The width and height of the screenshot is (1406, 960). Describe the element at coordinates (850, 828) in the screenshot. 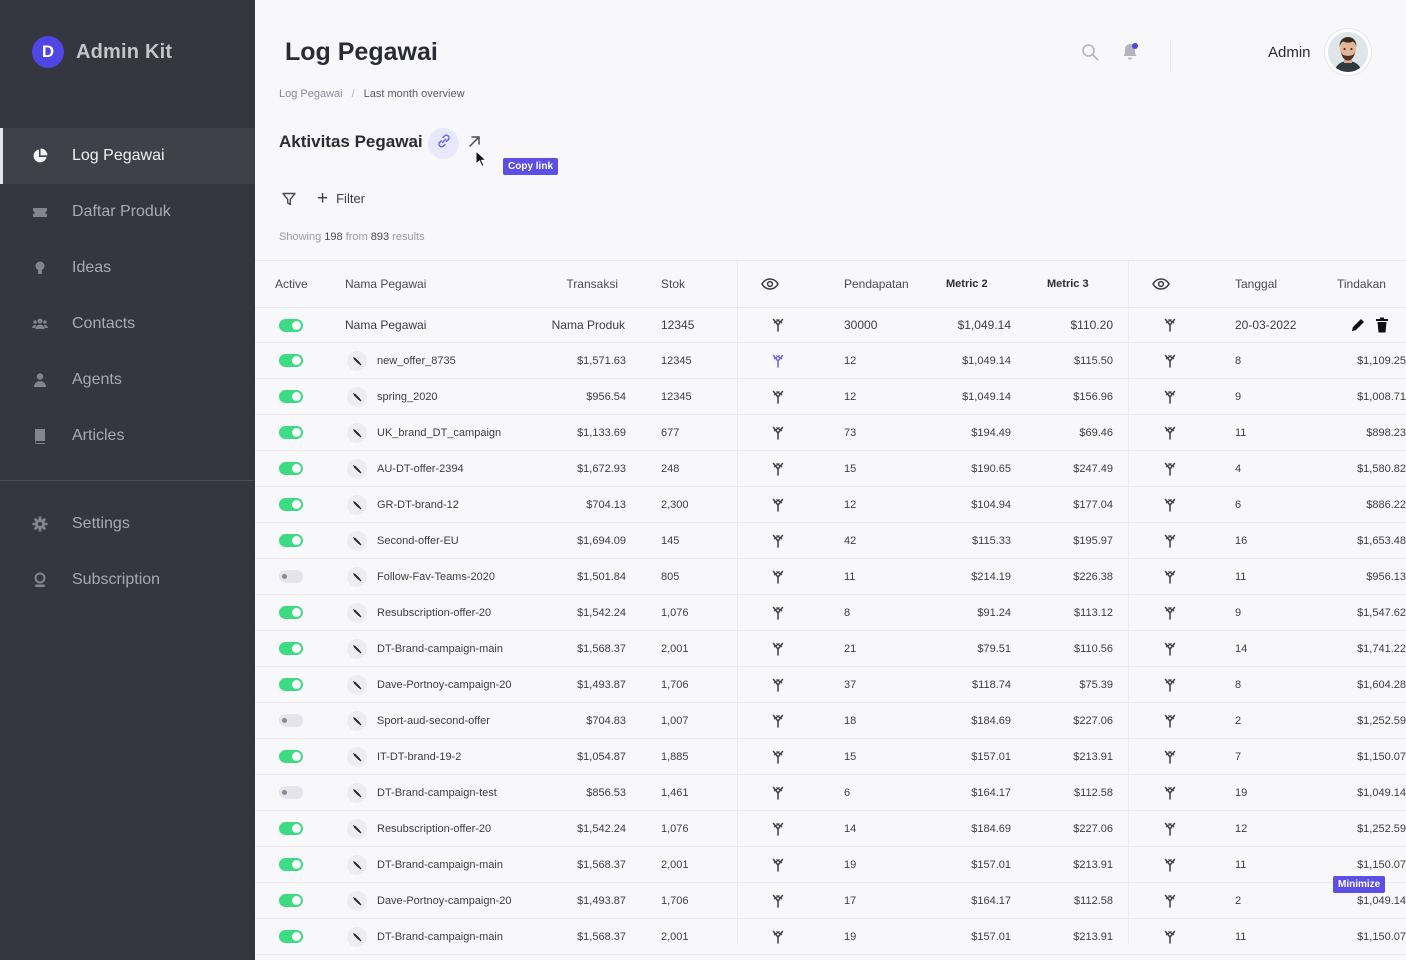

I see `cell-pendapatan: 14` at that location.